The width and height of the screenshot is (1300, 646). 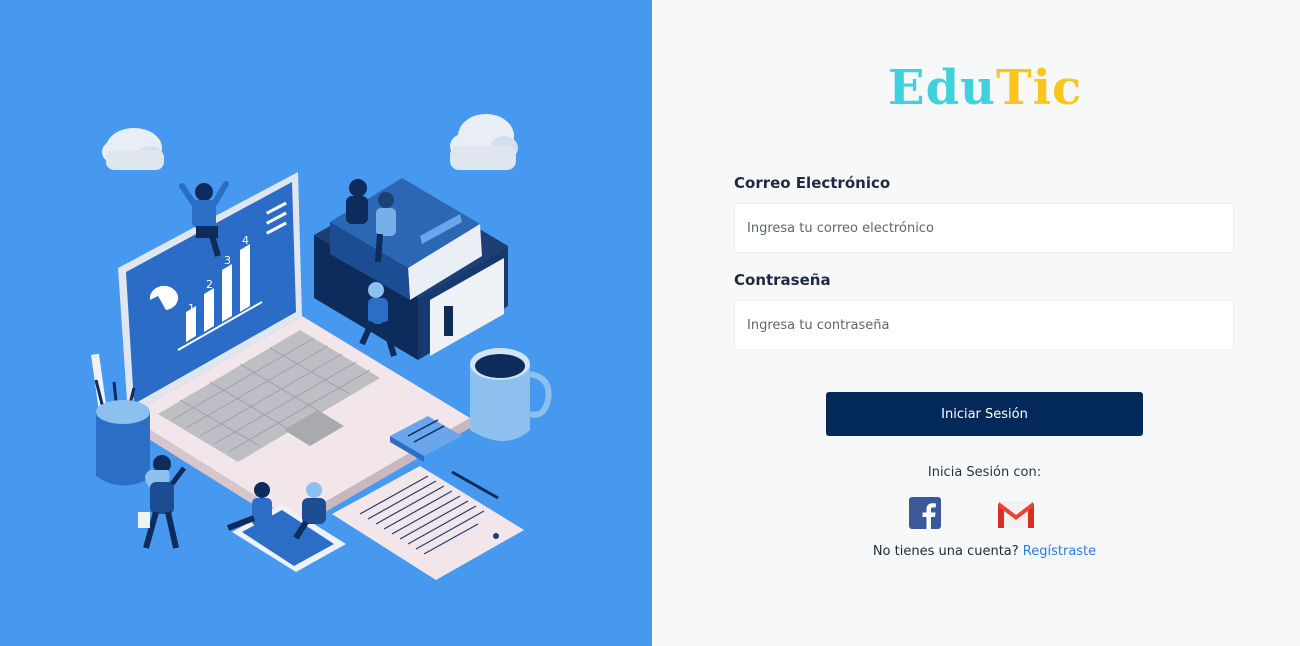 I want to click on facebook-login-button, so click(x=926, y=514).